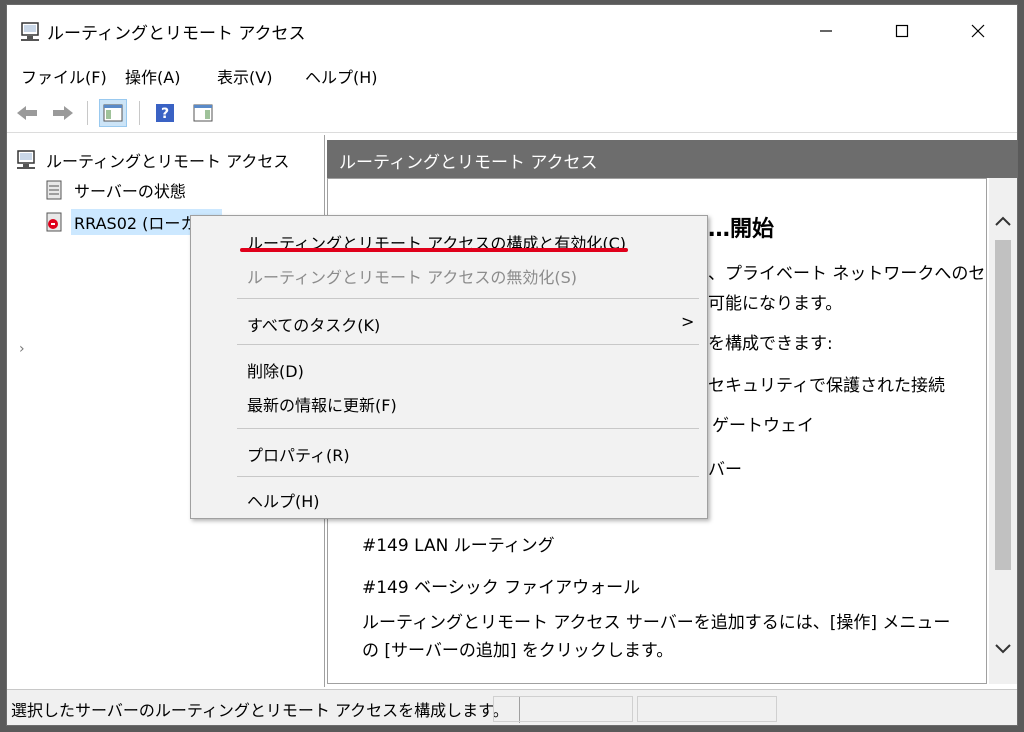  I want to click on help-icon: ?, so click(165, 113).